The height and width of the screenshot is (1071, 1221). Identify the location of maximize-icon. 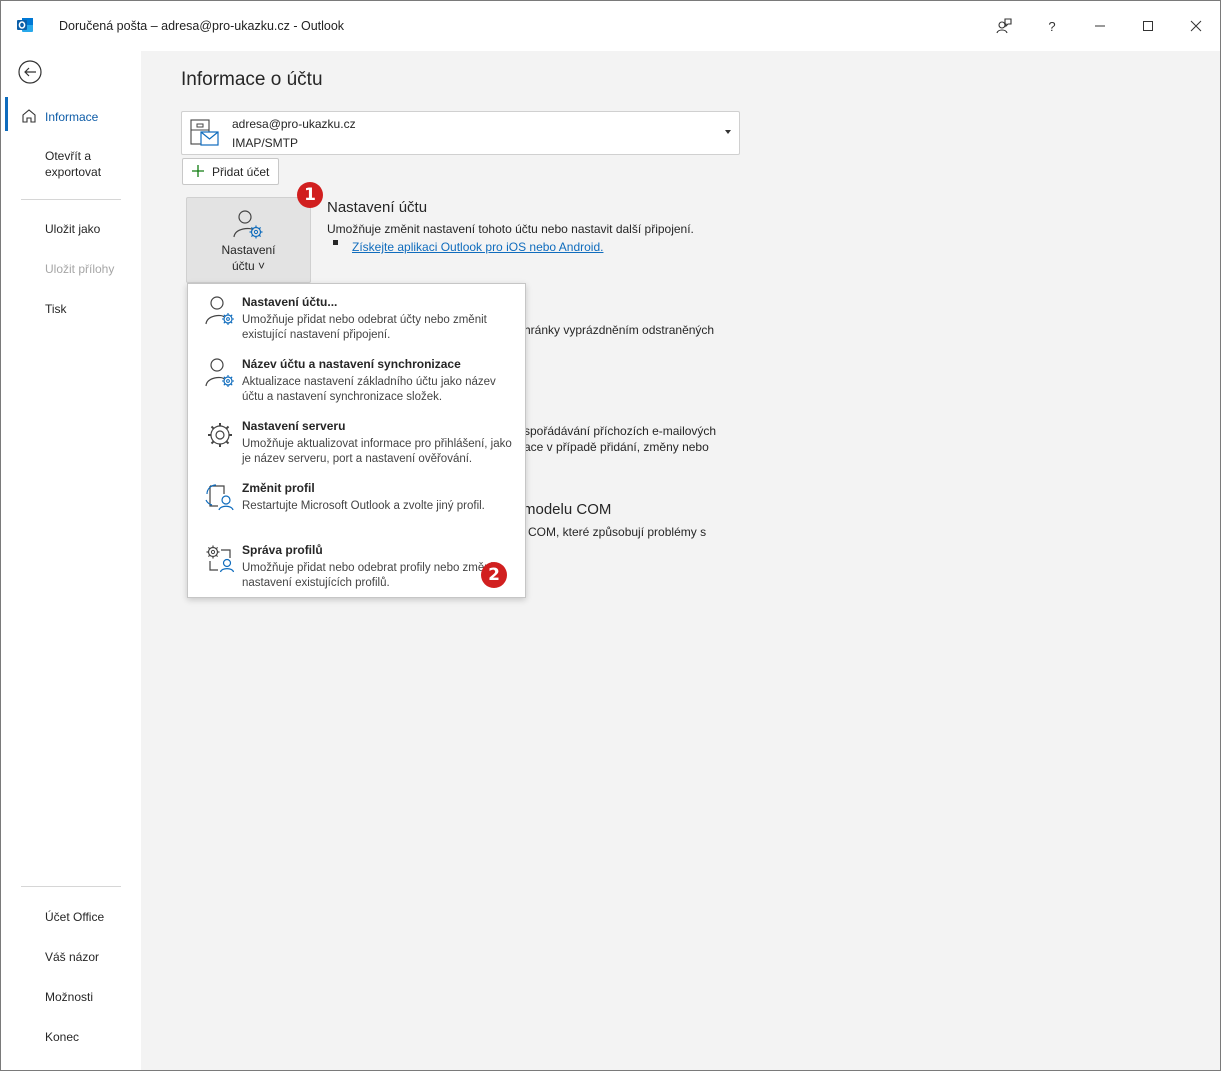
(1148, 26).